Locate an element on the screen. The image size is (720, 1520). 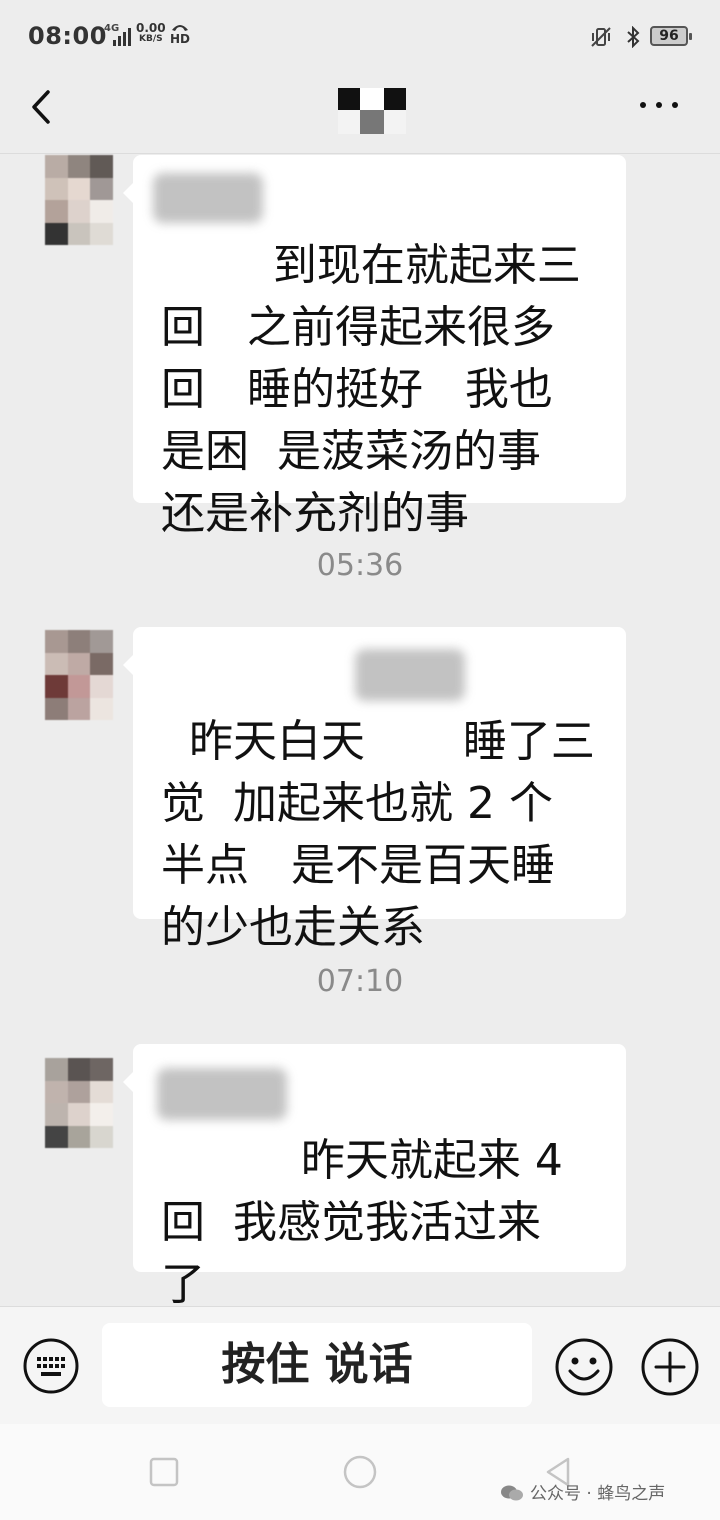
wechat-icon is located at coordinates (512, 1493).